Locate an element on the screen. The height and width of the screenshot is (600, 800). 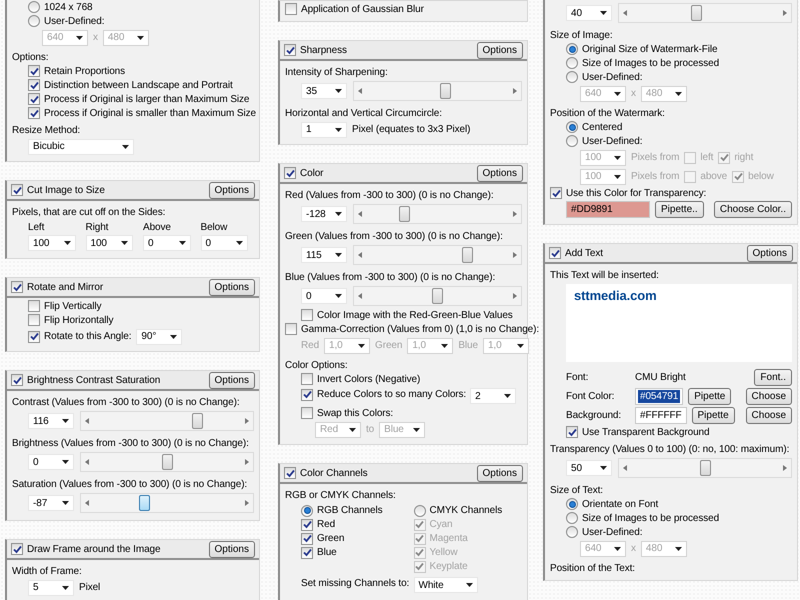
dropdown: Bicubic is located at coordinates (81, 146).